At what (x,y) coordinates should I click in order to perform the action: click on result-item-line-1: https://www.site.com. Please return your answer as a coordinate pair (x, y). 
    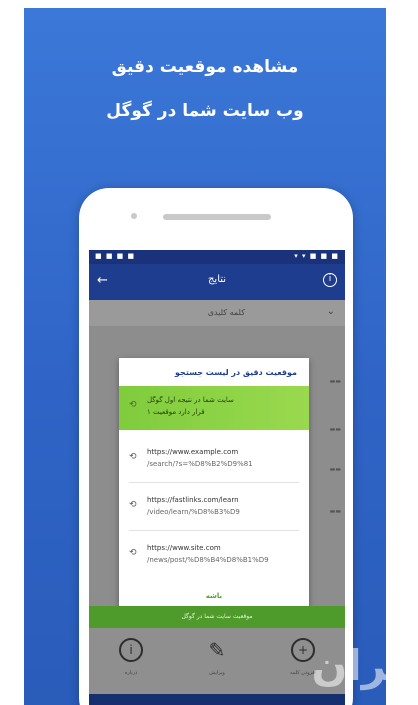
    Looking at the image, I should click on (184, 548).